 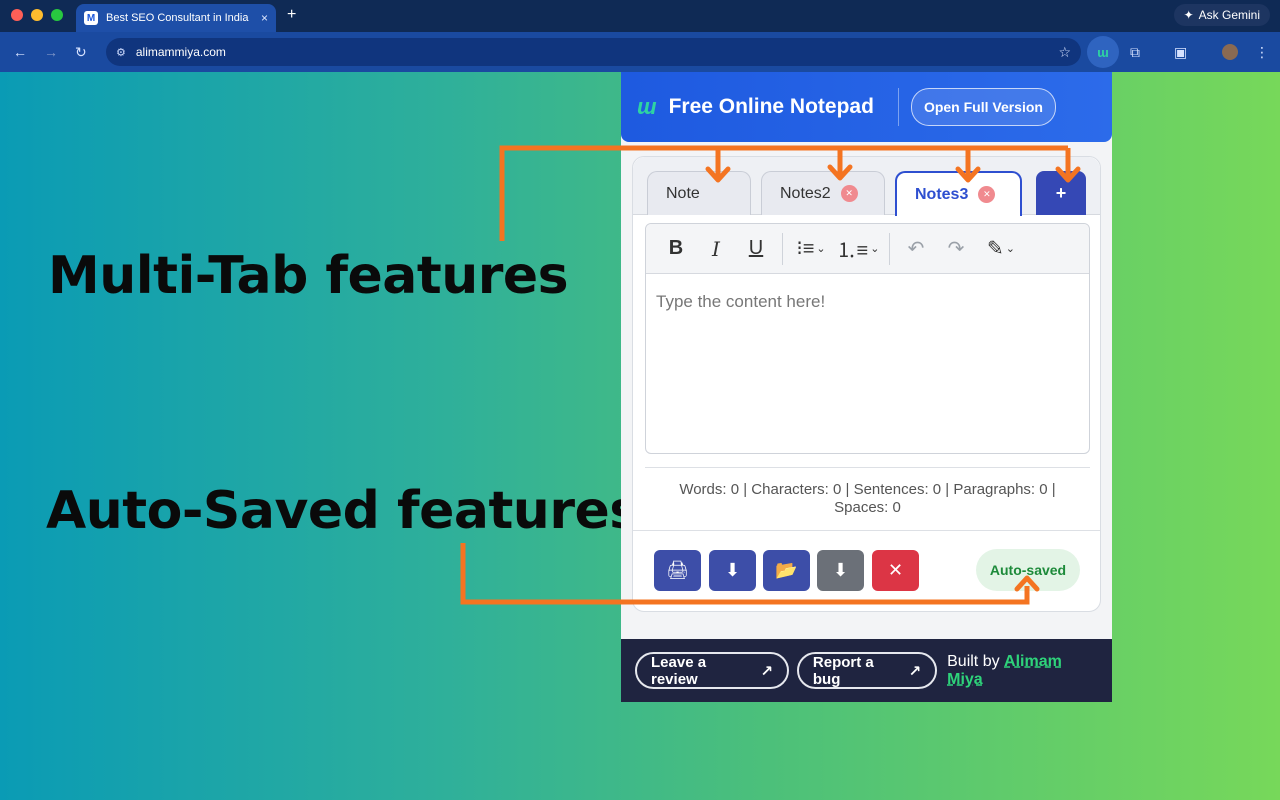 I want to click on stats-divider, so click(x=867, y=467).